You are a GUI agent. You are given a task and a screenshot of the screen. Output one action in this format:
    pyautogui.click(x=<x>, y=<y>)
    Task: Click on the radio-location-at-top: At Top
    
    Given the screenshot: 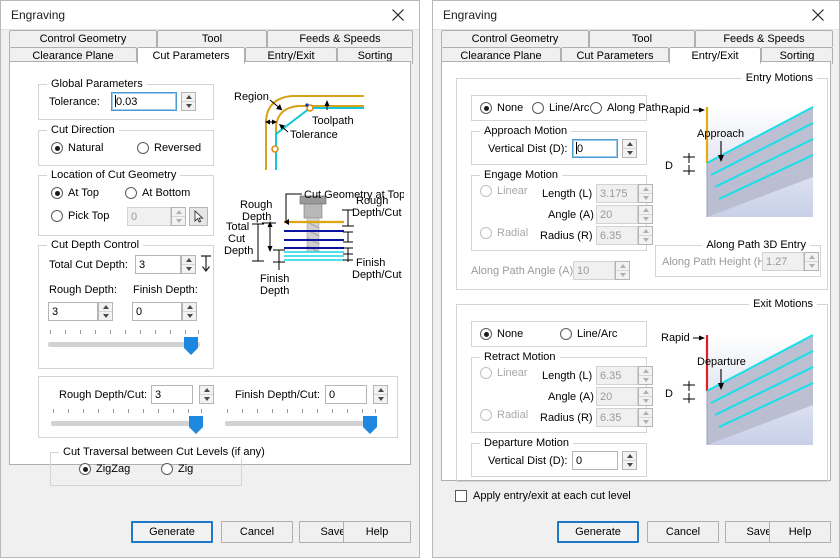 What is the action you would take?
    pyautogui.click(x=75, y=193)
    